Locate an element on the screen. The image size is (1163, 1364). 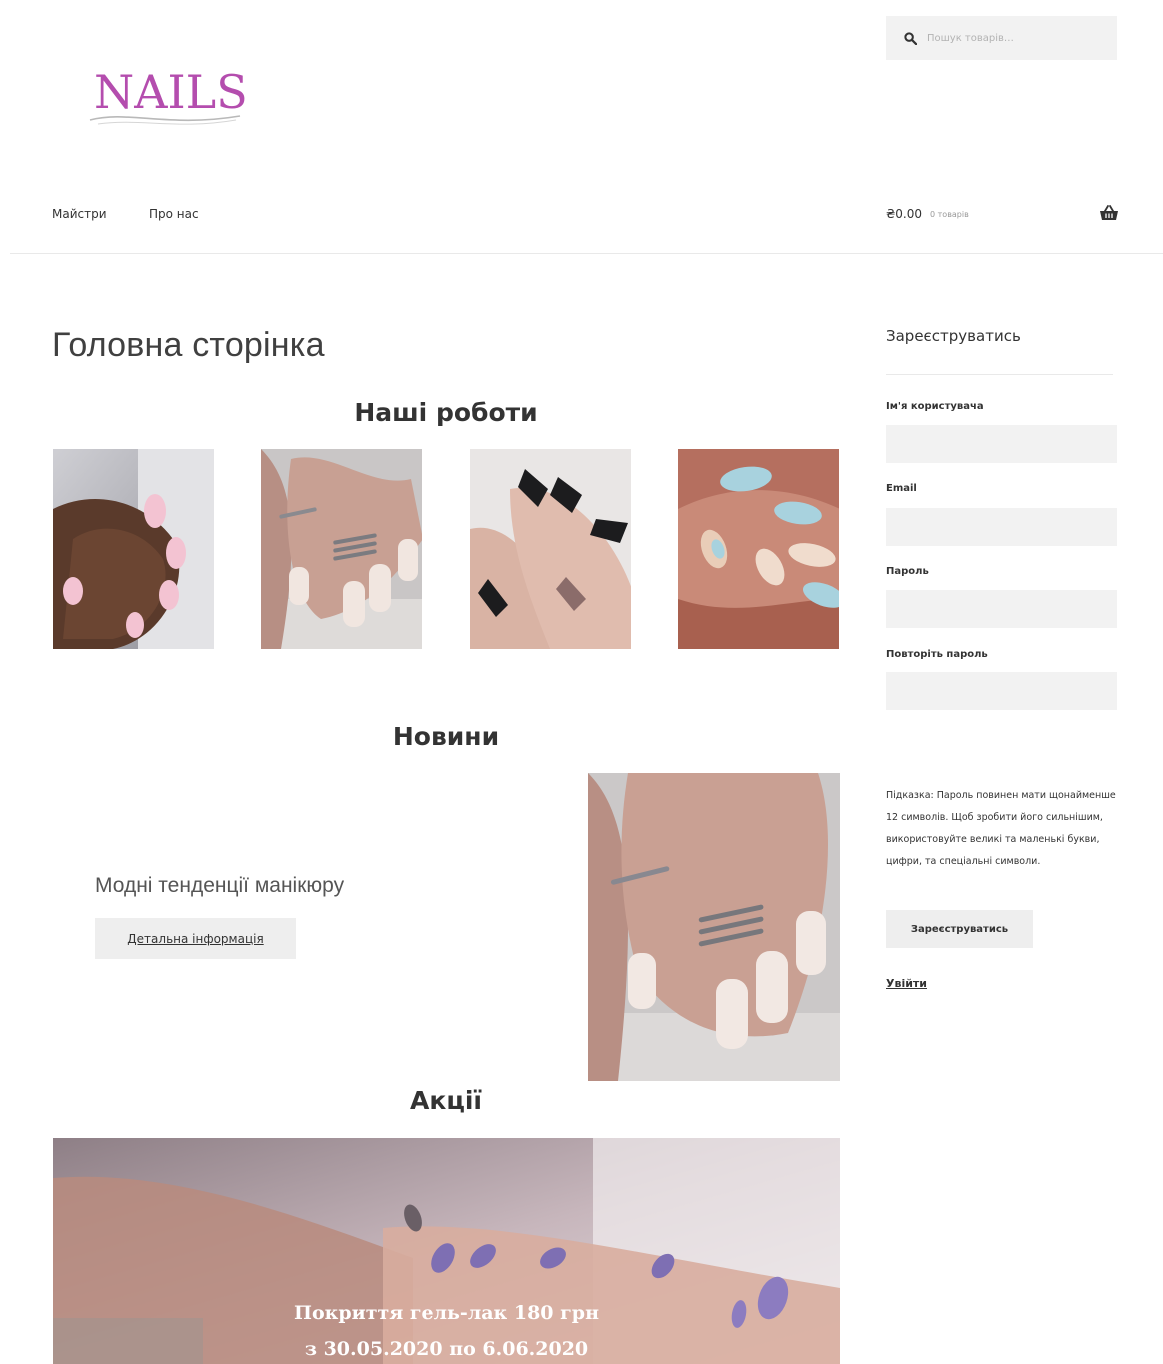
email-label: Email is located at coordinates (901, 488).